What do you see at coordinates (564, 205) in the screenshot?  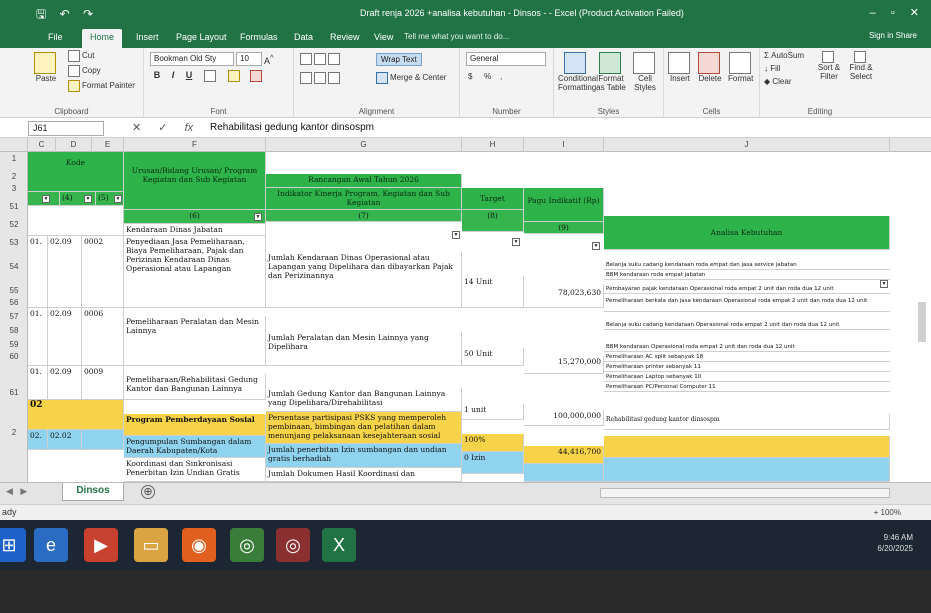 I see `header-pagu: Pagu Indikatif (Rp)` at bounding box center [564, 205].